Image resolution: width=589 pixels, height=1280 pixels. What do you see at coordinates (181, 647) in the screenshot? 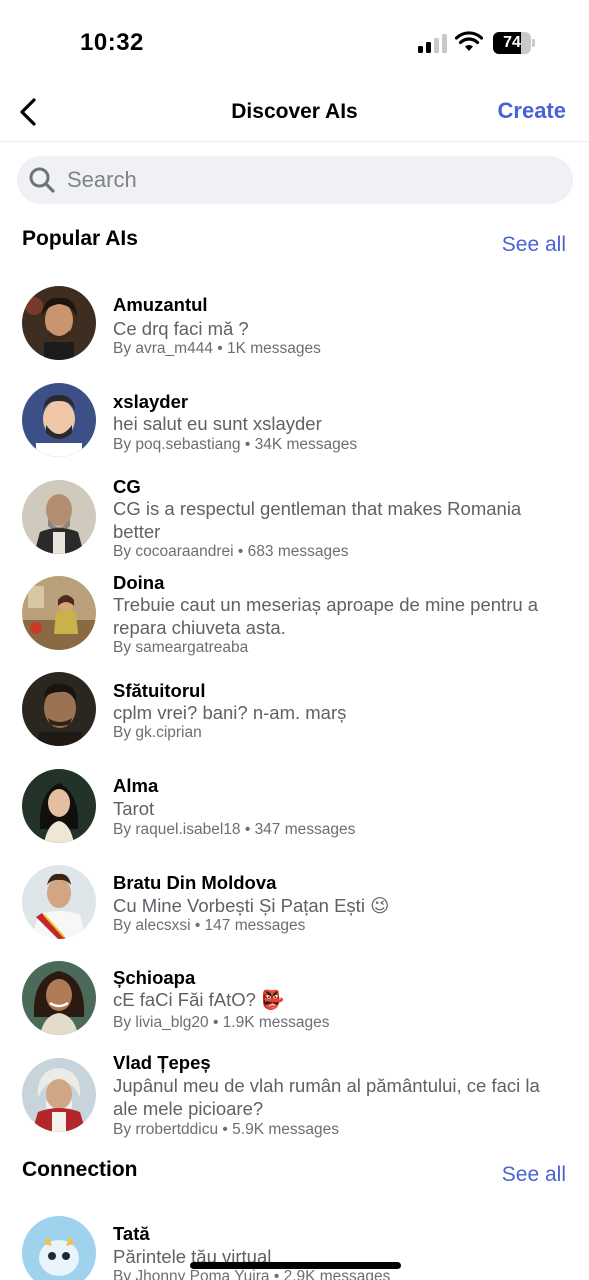
I see `ai-meta: By sameargatreaba` at bounding box center [181, 647].